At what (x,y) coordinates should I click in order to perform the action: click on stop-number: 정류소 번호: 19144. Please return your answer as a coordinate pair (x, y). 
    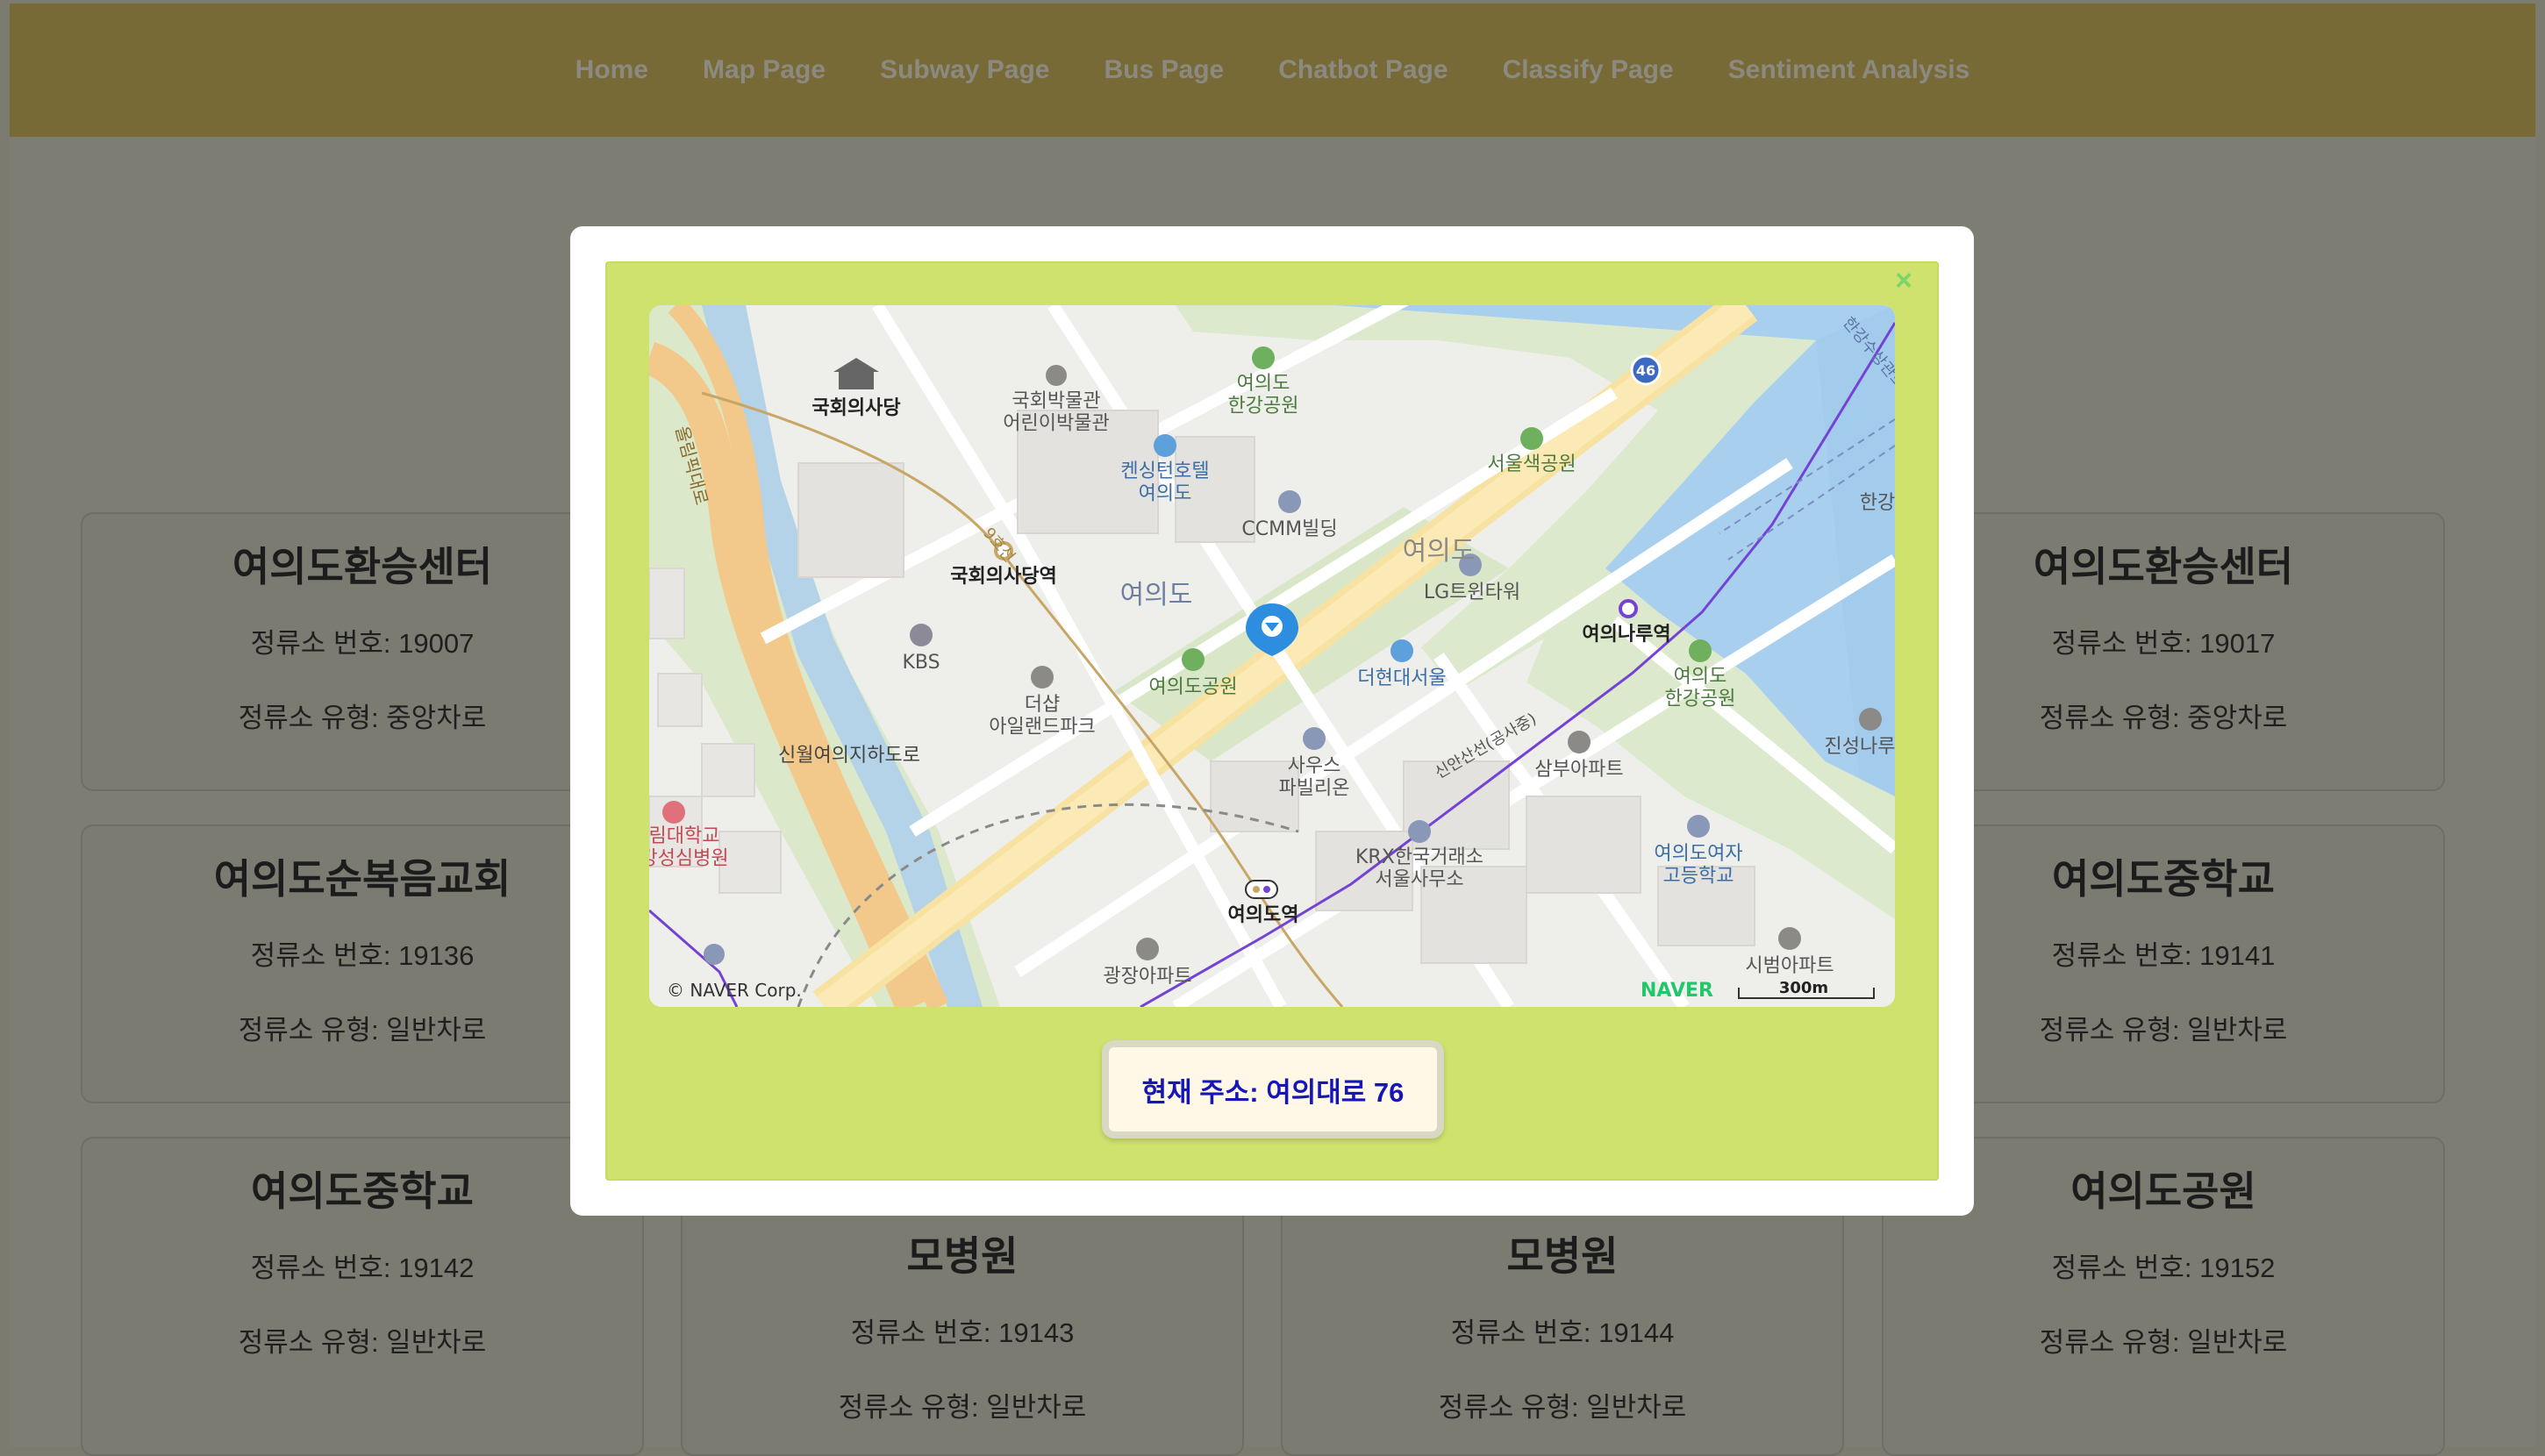
    Looking at the image, I should click on (1562, 1332).